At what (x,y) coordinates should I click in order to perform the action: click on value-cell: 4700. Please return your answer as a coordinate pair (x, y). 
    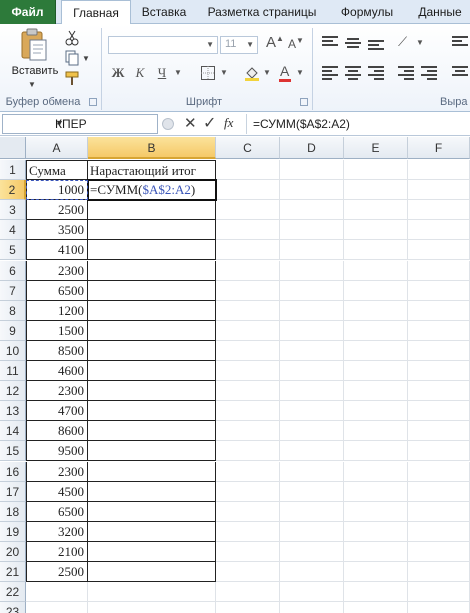
    Looking at the image, I should click on (57, 411).